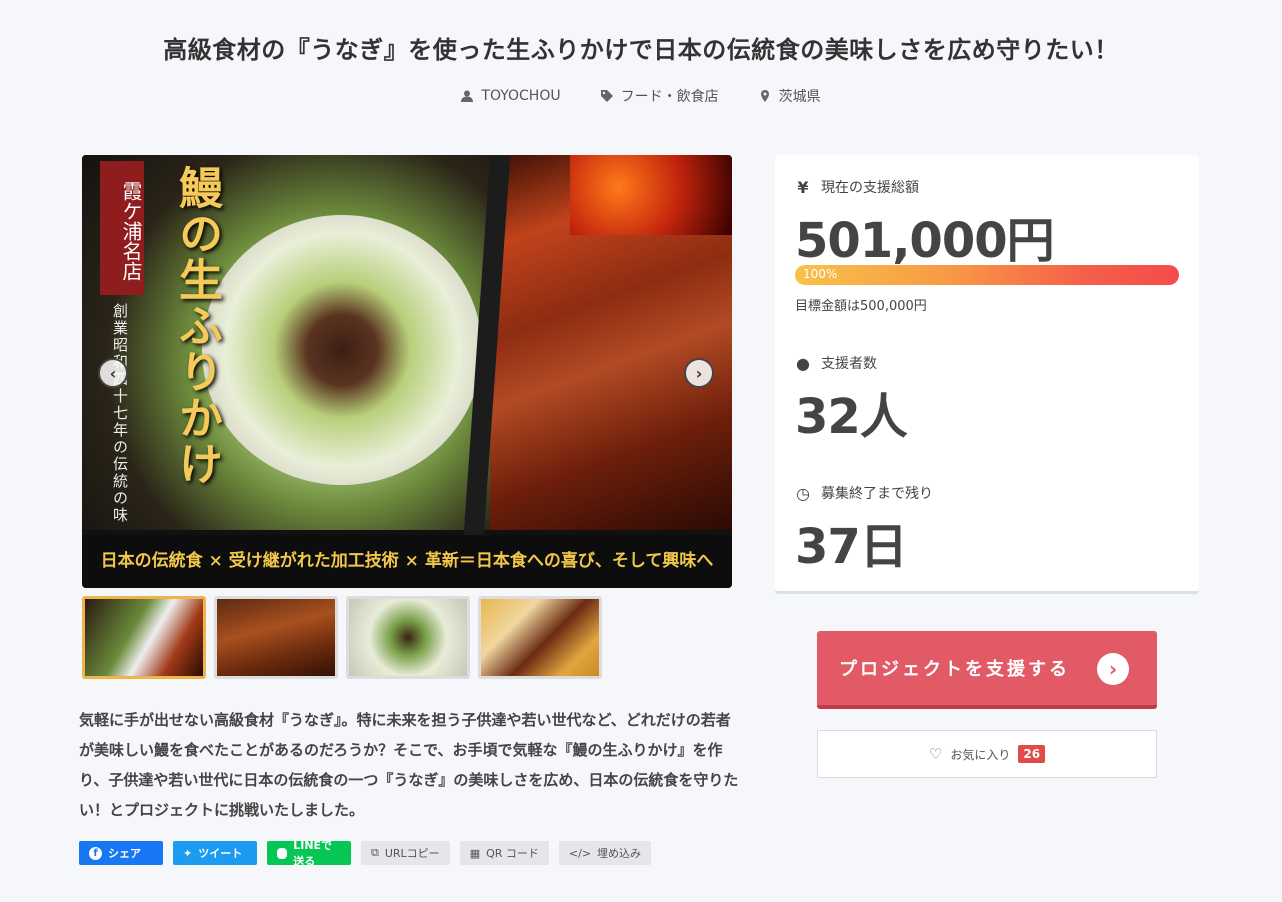 This screenshot has width=1282, height=902. I want to click on hero-bowl, so click(342, 350).